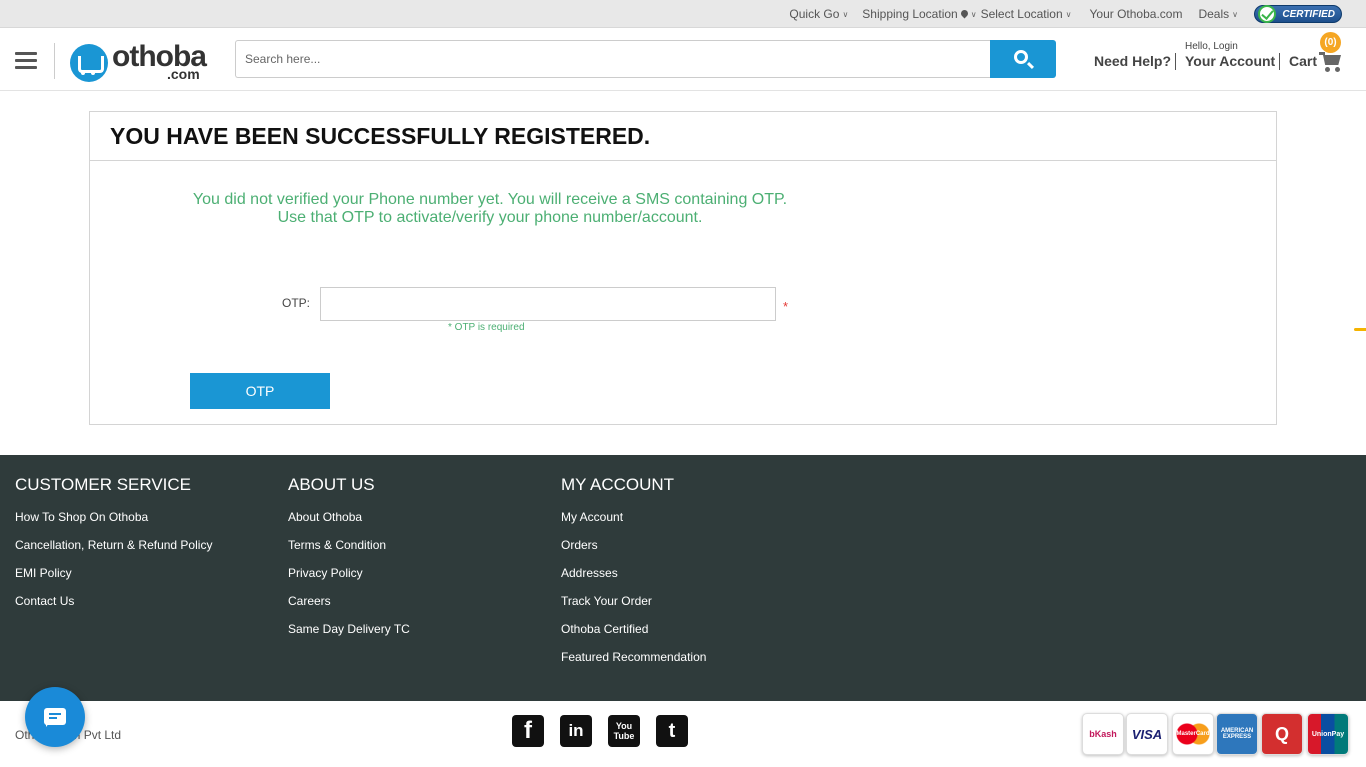 The width and height of the screenshot is (1366, 767). I want to click on youtube-icon: You Tube, so click(624, 731).